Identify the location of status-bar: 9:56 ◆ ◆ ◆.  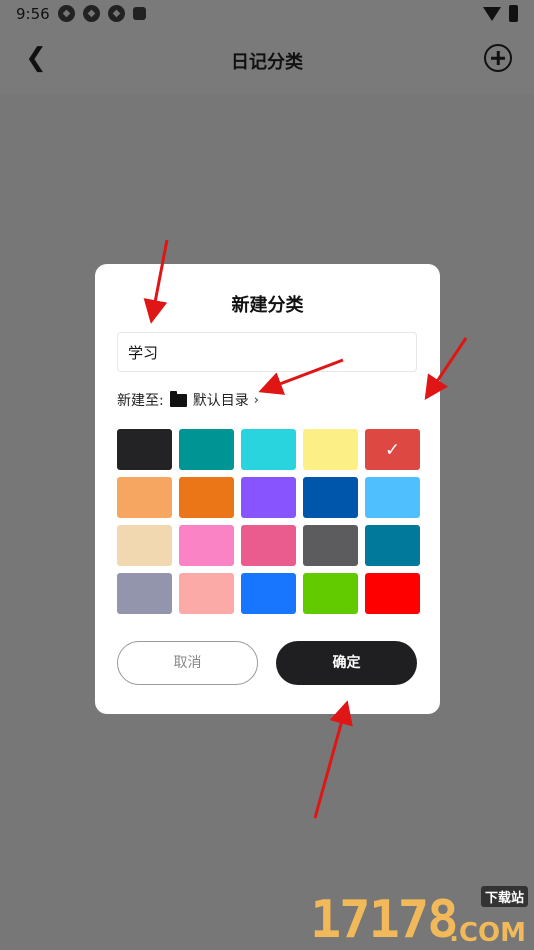
(267, 14).